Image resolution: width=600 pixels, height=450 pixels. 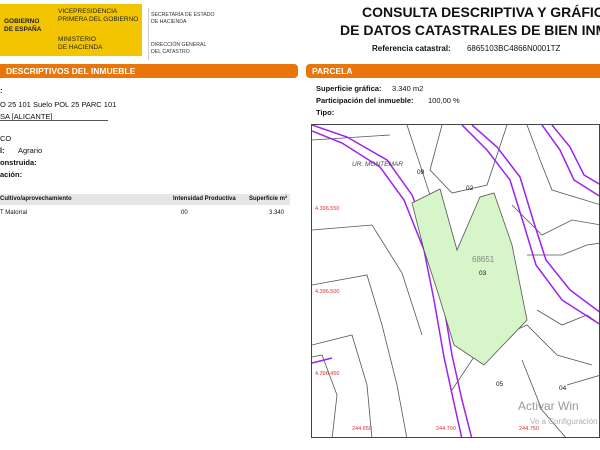 What do you see at coordinates (365, 100) in the screenshot?
I see `participacion-label: Participación del inmueble:` at bounding box center [365, 100].